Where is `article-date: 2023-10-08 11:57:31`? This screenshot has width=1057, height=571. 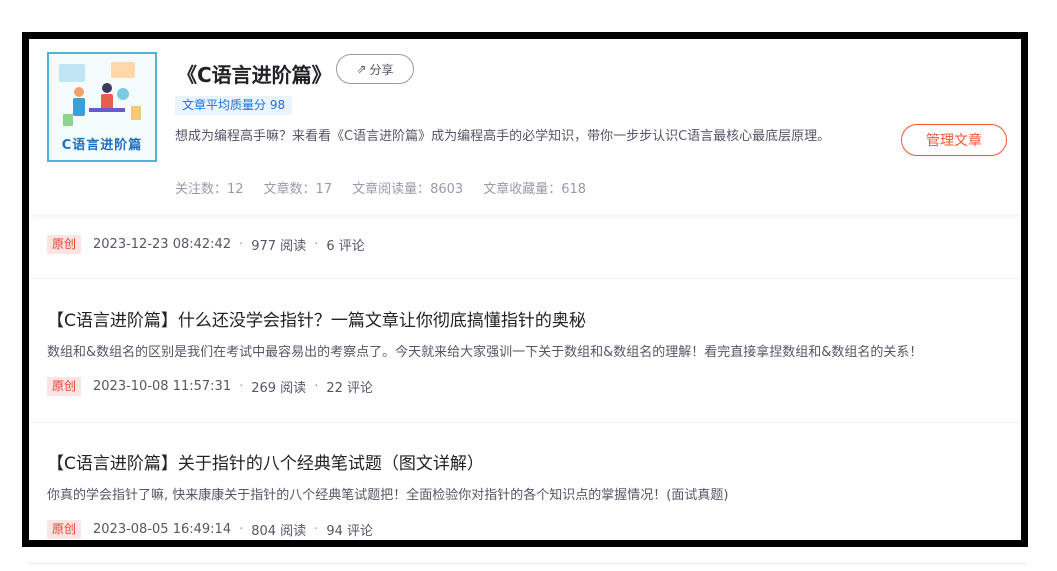 article-date: 2023-10-08 11:57:31 is located at coordinates (162, 386).